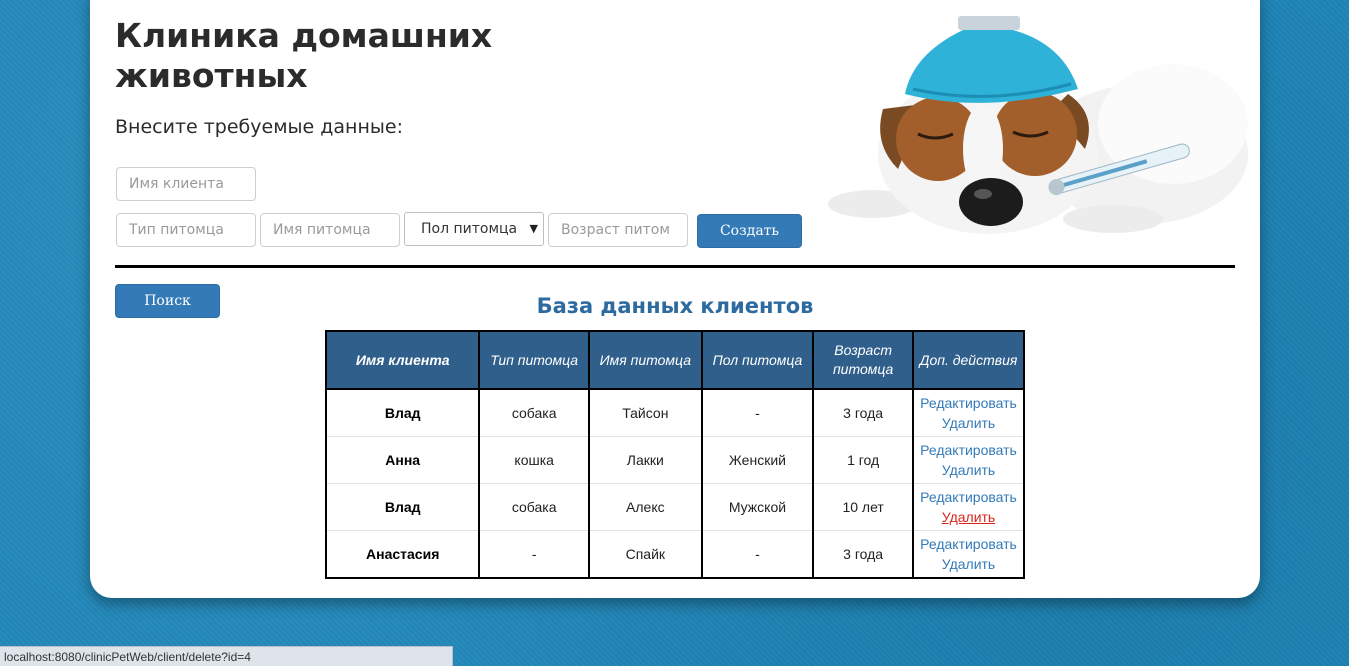 The width and height of the screenshot is (1349, 666). What do you see at coordinates (618, 230) in the screenshot?
I see `pet-age-input` at bounding box center [618, 230].